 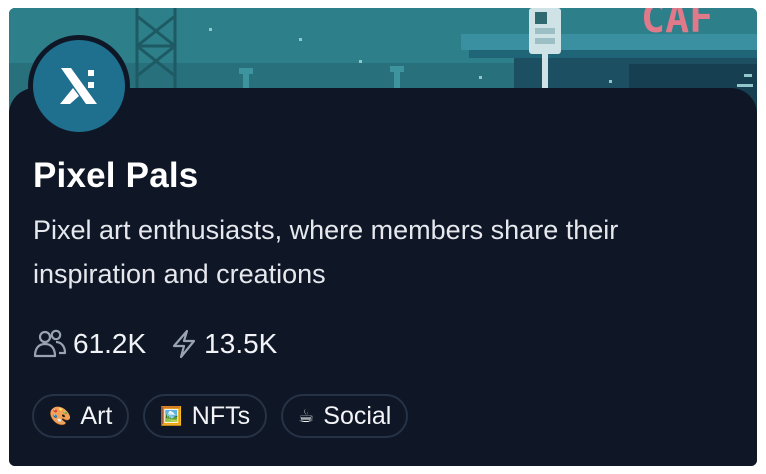 What do you see at coordinates (115, 176) in the screenshot?
I see `community-name: Pixel Pals` at bounding box center [115, 176].